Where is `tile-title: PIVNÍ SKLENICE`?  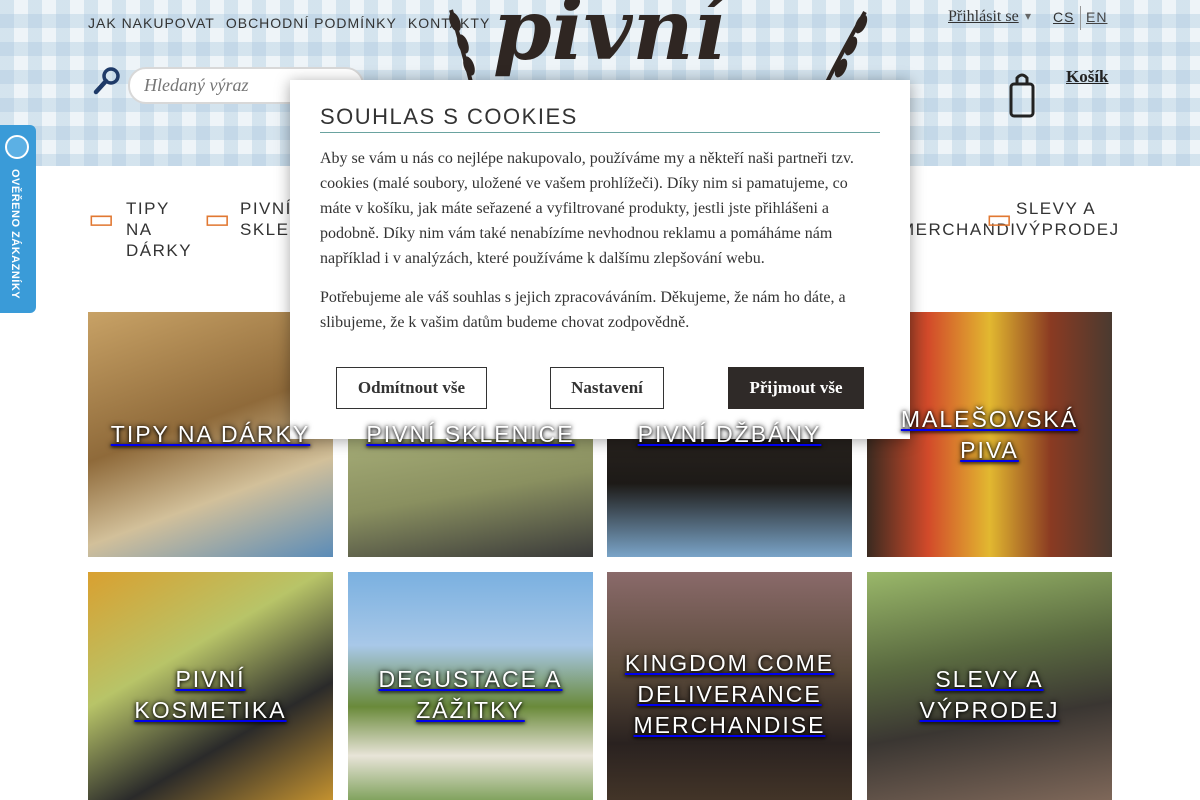
tile-title: PIVNÍ SKLENICE is located at coordinates (470, 434).